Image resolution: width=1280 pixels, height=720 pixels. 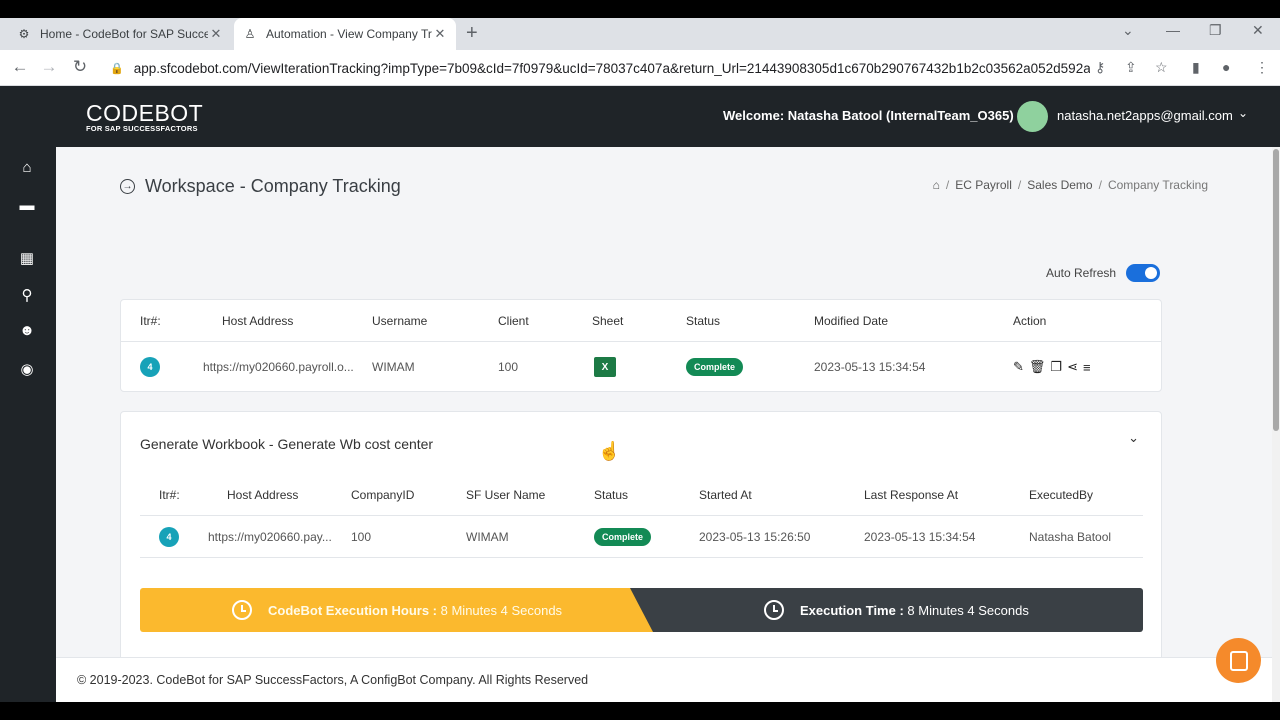 I want to click on username-cell: WIMAM, so click(x=393, y=367).